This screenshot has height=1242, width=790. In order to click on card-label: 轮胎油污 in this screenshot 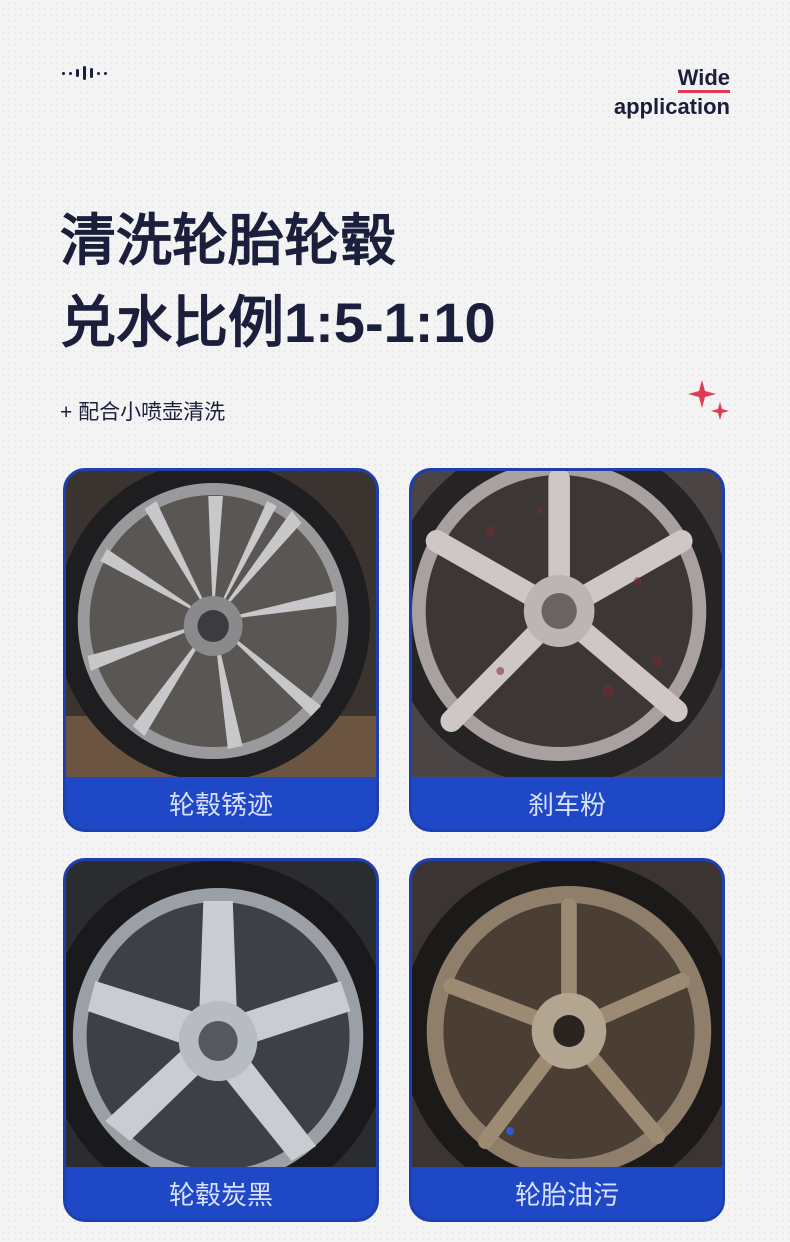, I will do `click(567, 1193)`.